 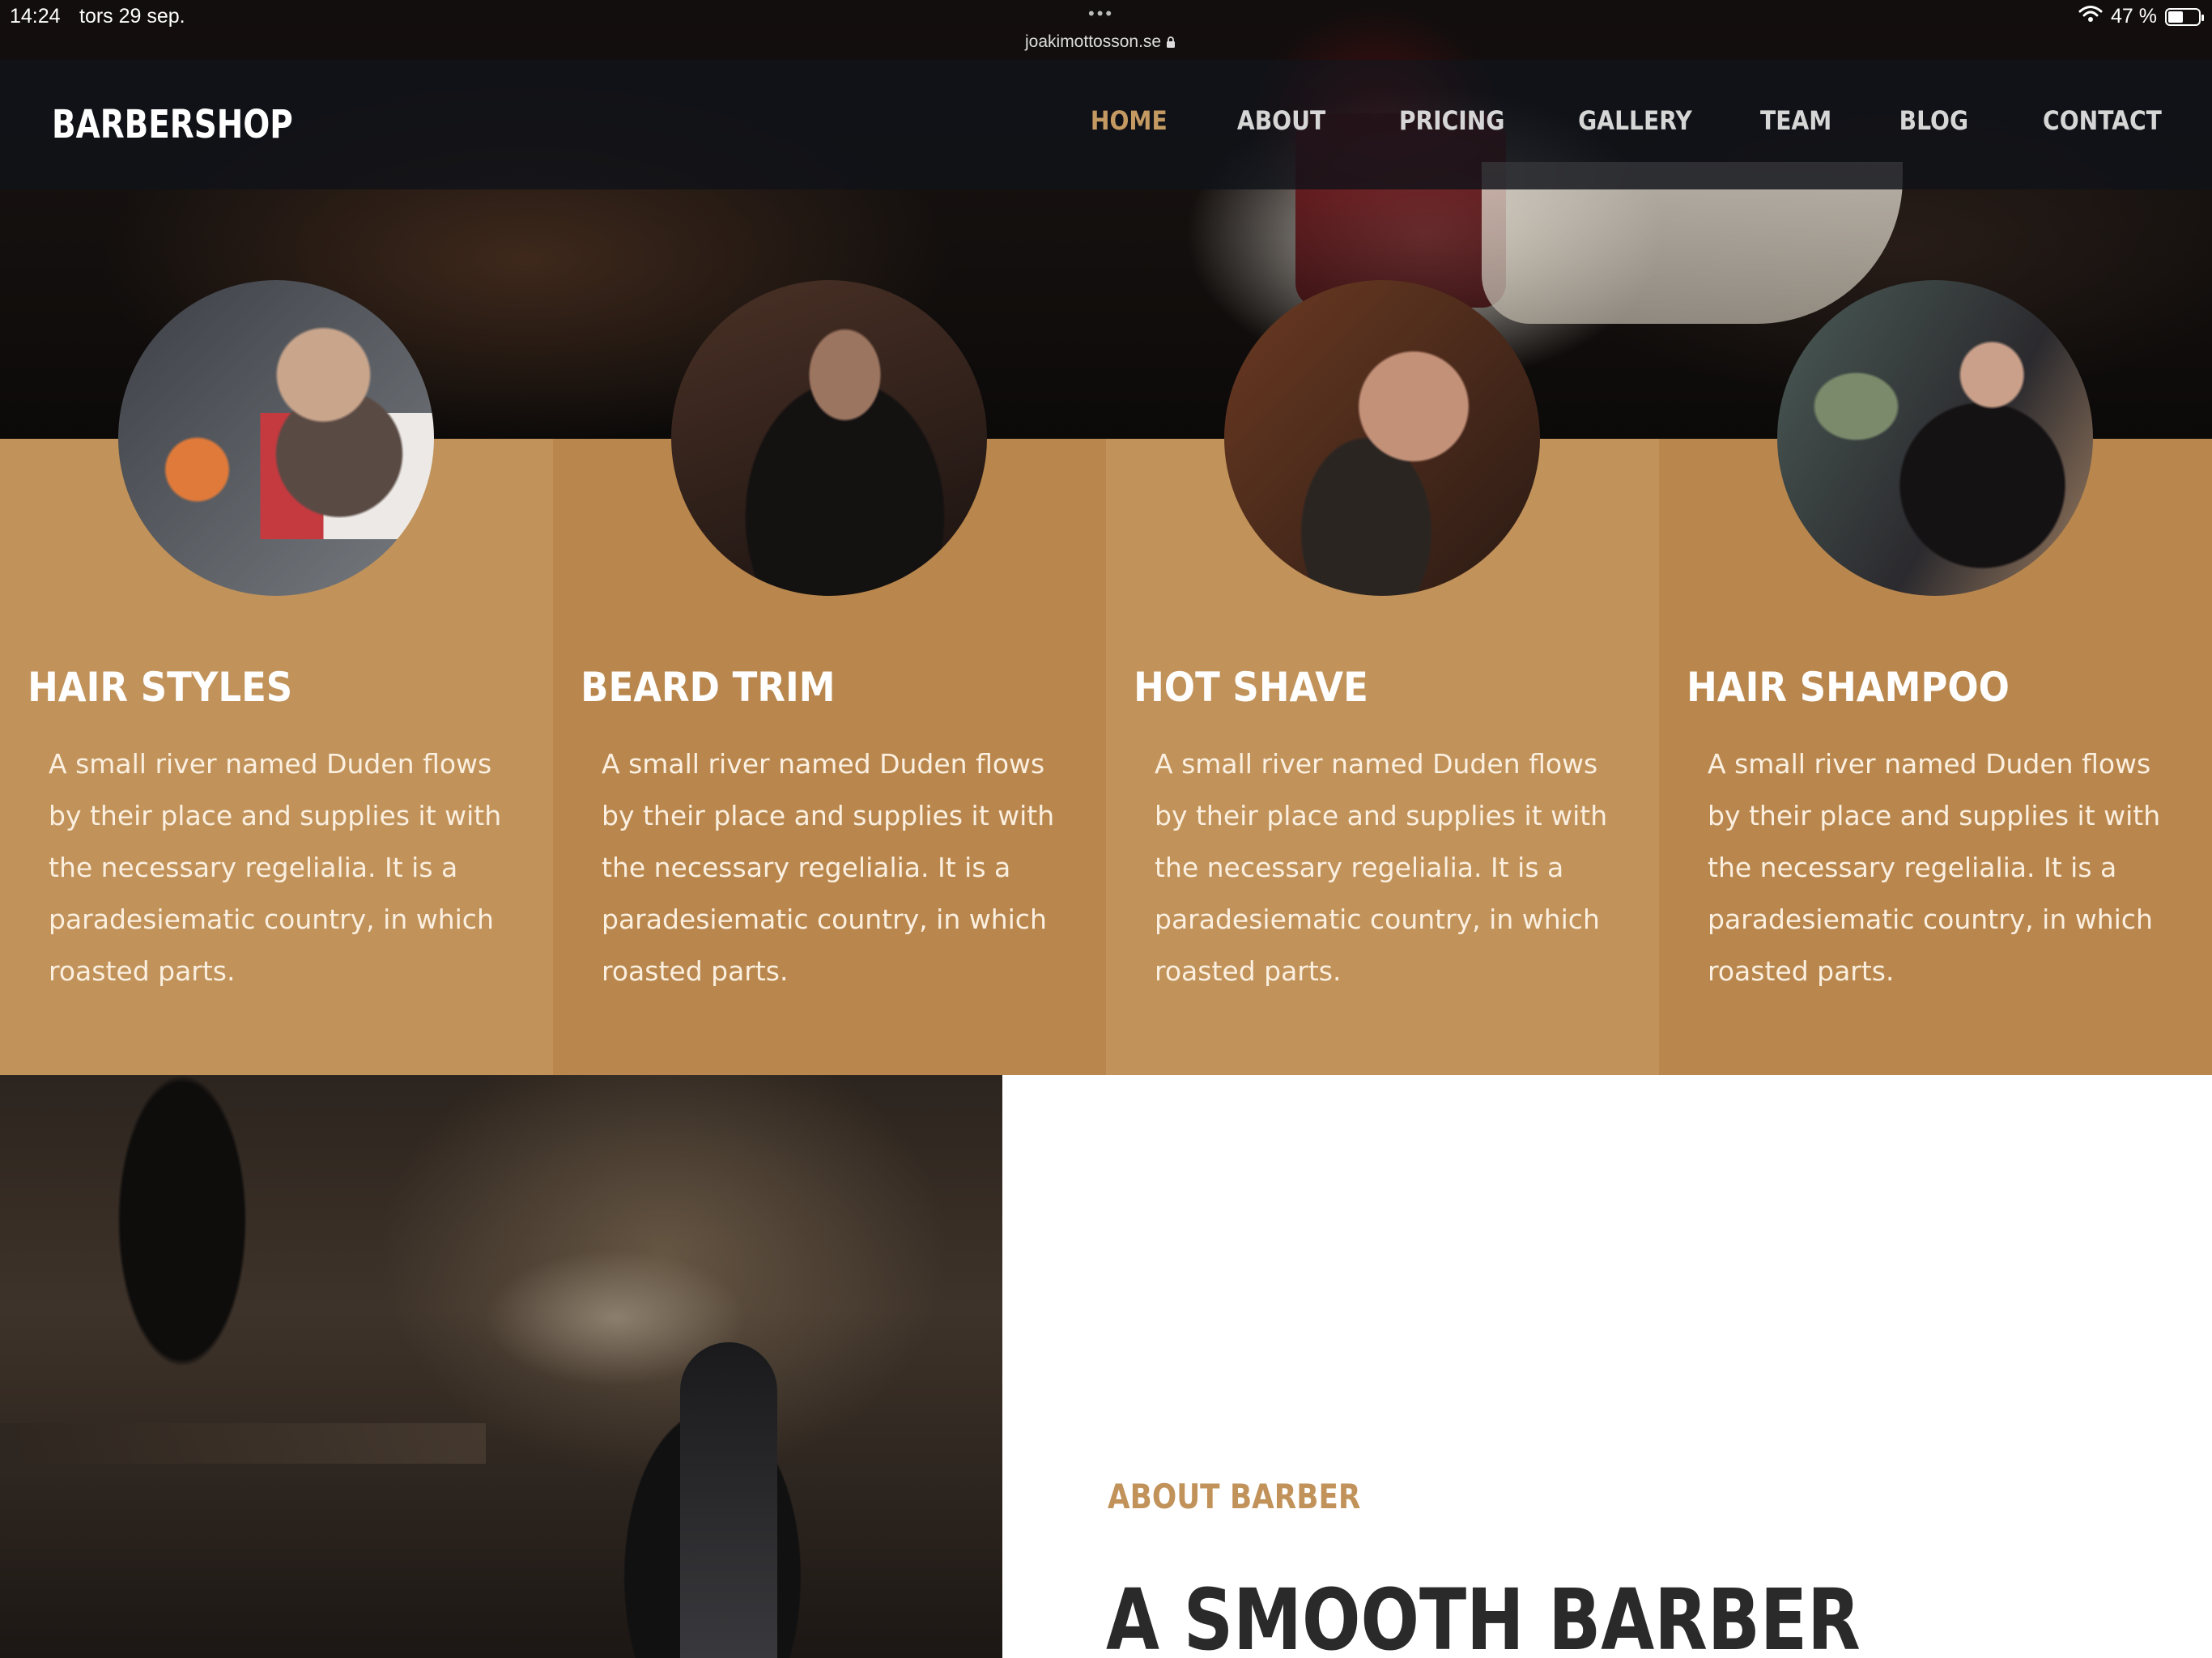 What do you see at coordinates (276, 438) in the screenshot?
I see `service-photo-hair-styles` at bounding box center [276, 438].